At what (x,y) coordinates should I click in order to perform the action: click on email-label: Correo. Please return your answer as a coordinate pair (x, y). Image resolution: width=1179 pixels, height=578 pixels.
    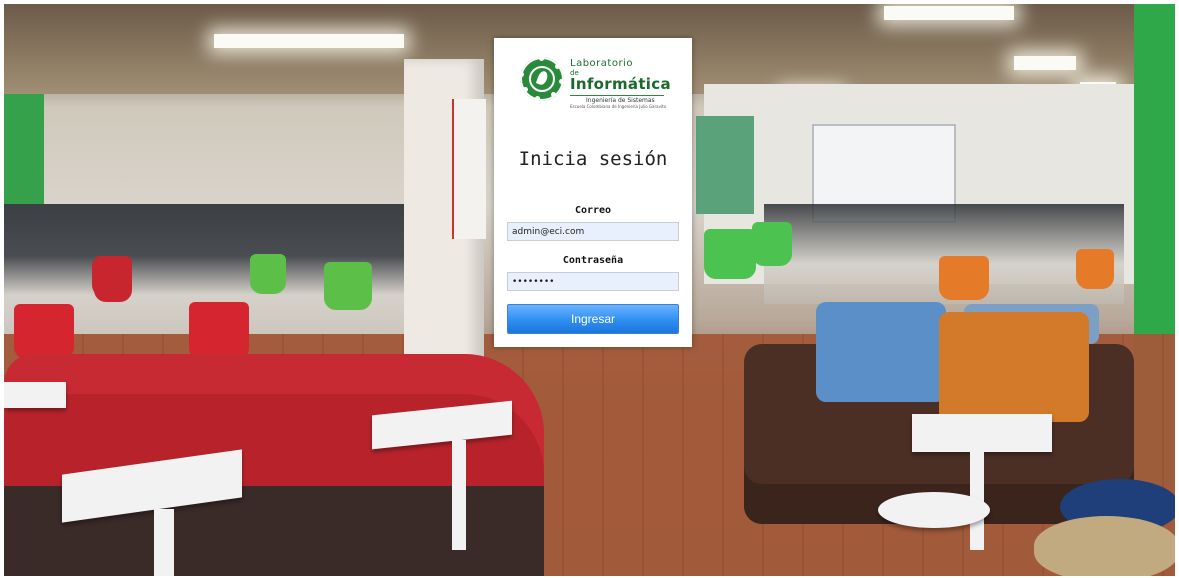
    Looking at the image, I should click on (593, 210).